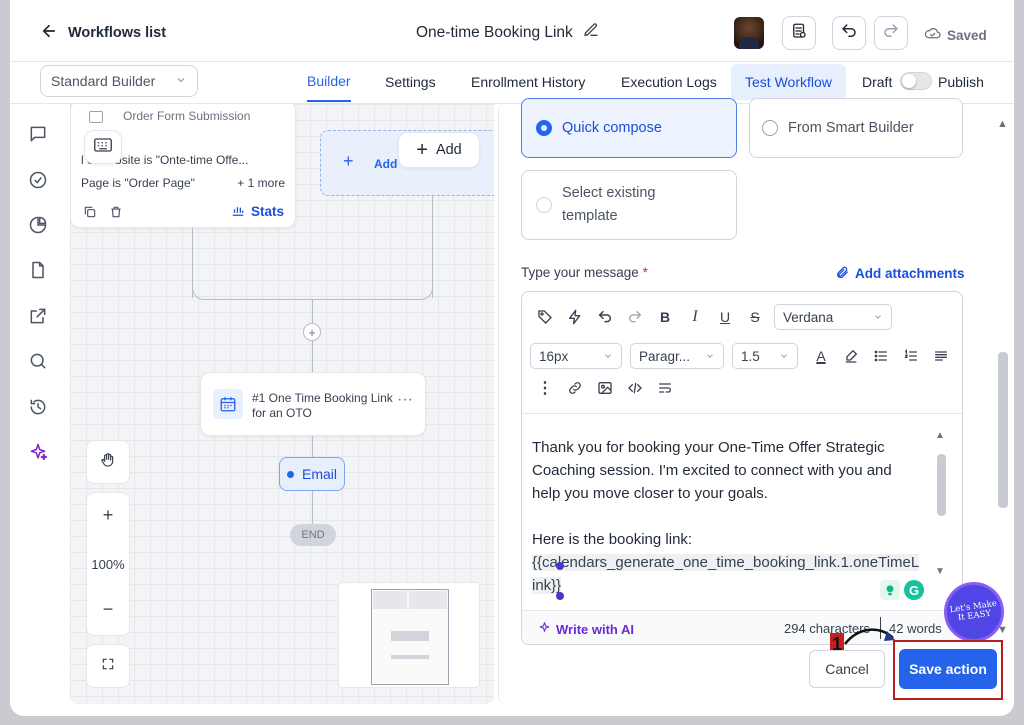 The height and width of the screenshot is (725, 1024). Describe the element at coordinates (108, 462) in the screenshot. I see `pan-tool-button` at that location.